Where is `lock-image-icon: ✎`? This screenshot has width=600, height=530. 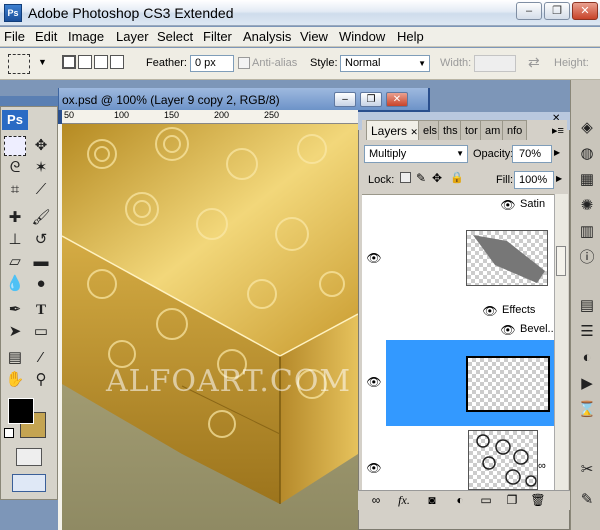
lock-image-icon: ✎ is located at coordinates (421, 178).